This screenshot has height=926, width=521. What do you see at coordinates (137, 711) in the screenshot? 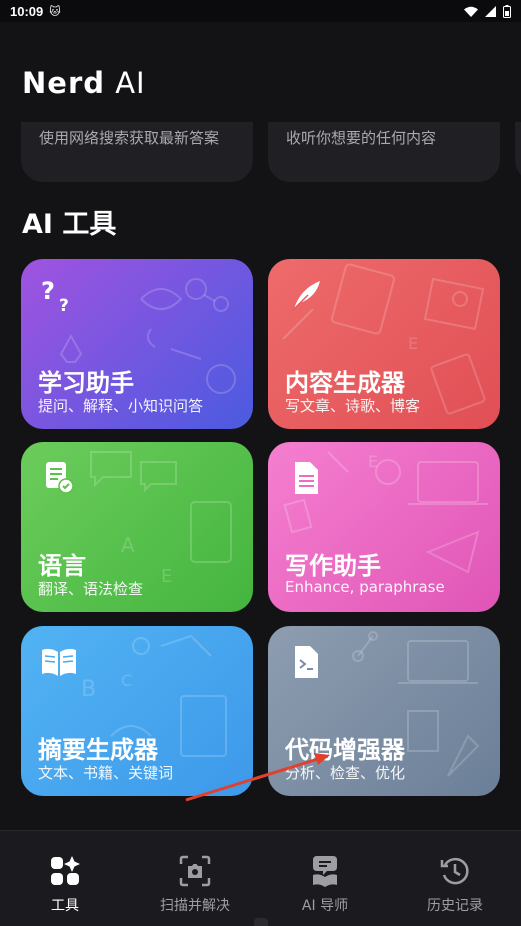
I see `tool-card-summary-generator: B C 摘要生成器 文本、书籍、关键词` at bounding box center [137, 711].